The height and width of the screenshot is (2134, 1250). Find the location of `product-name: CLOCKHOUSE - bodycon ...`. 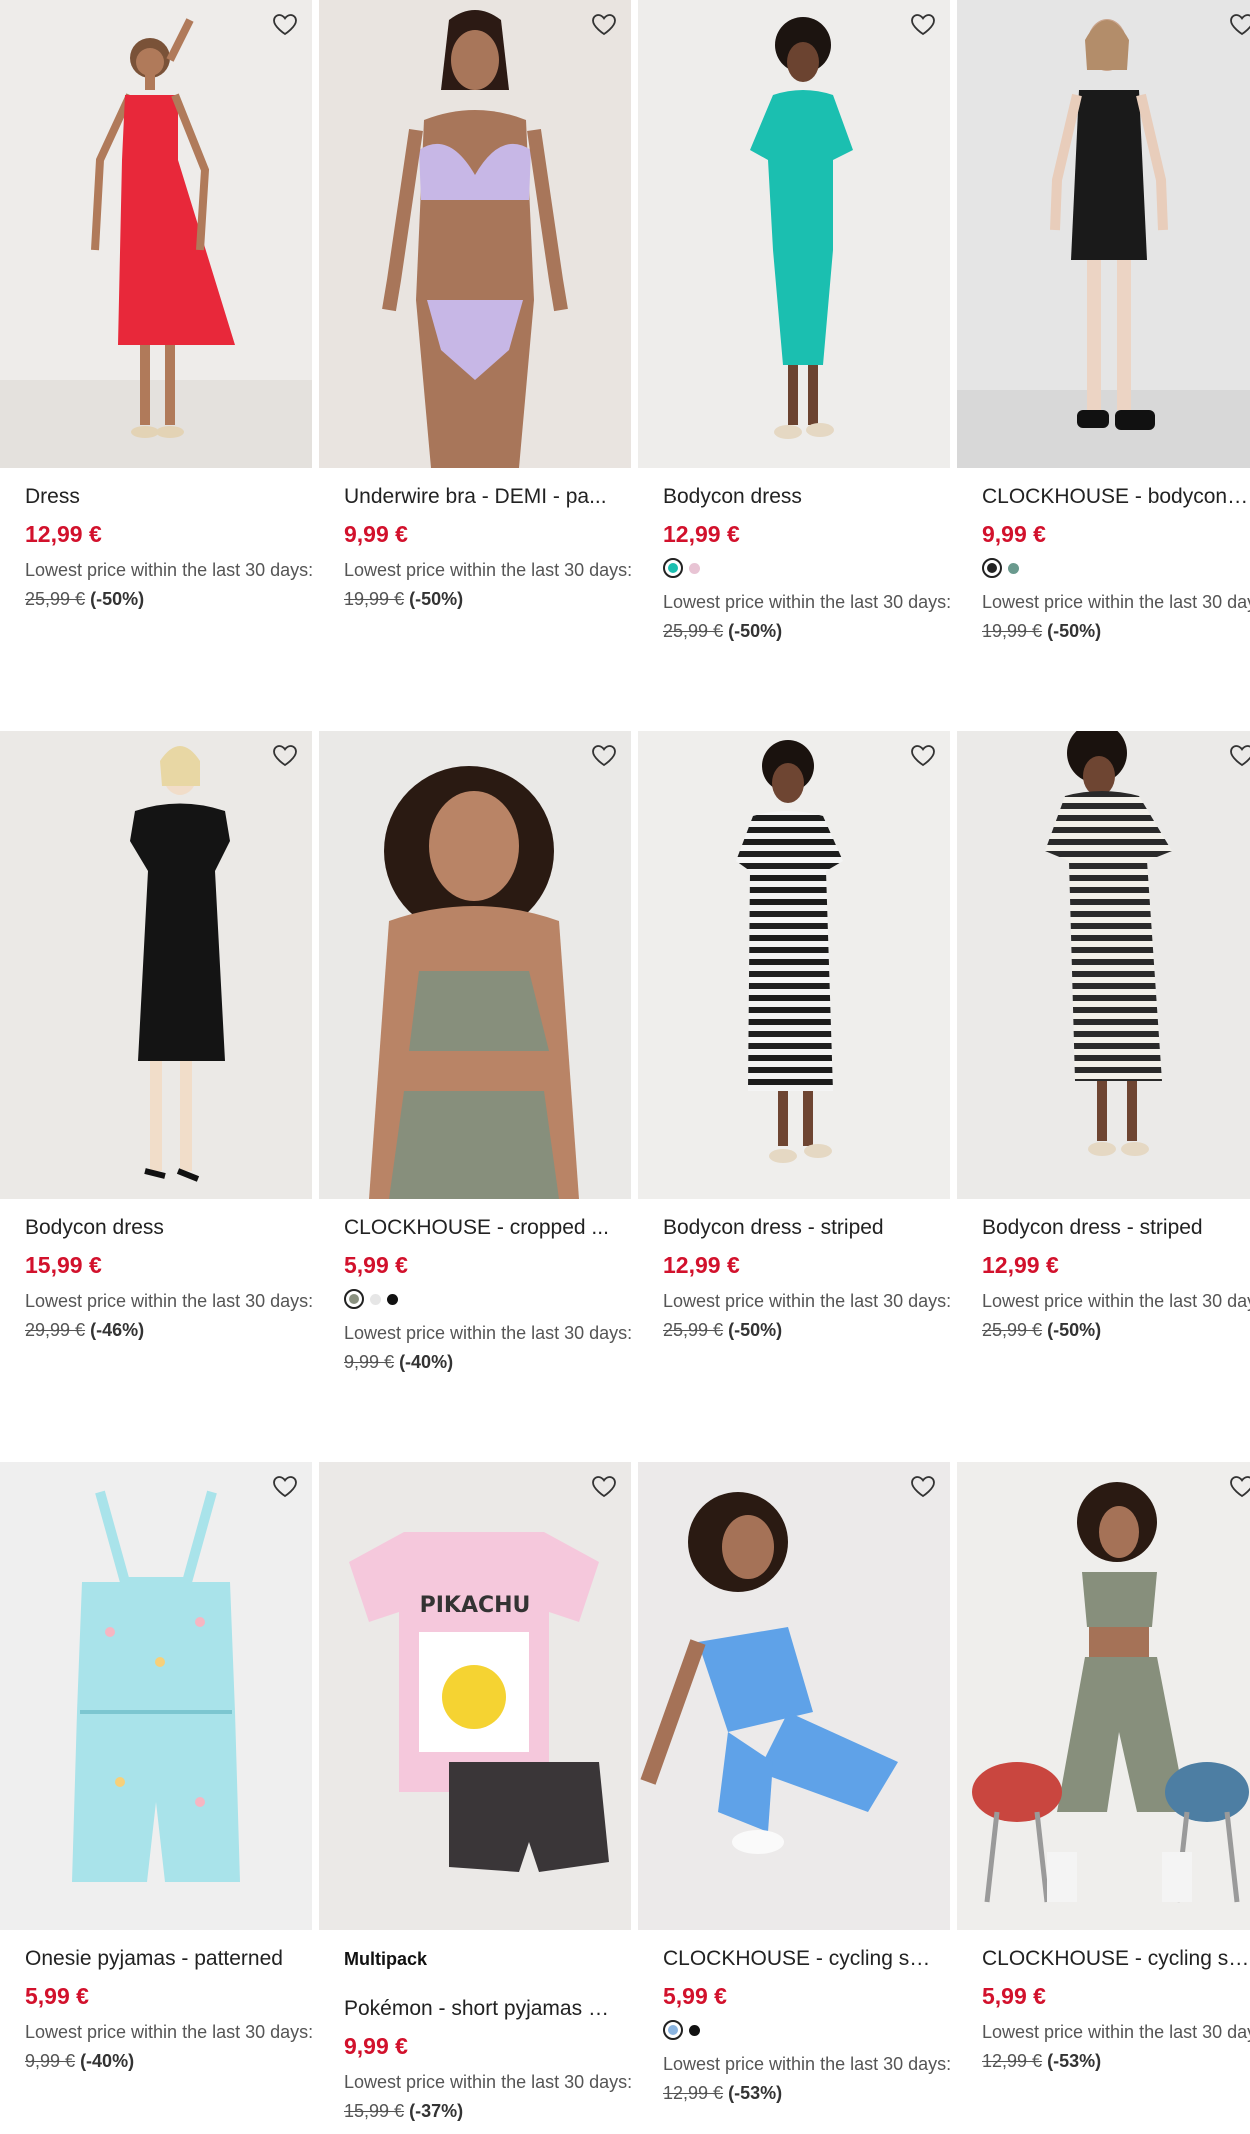

product-name: CLOCKHOUSE - bodycon ... is located at coordinates (1116, 497).